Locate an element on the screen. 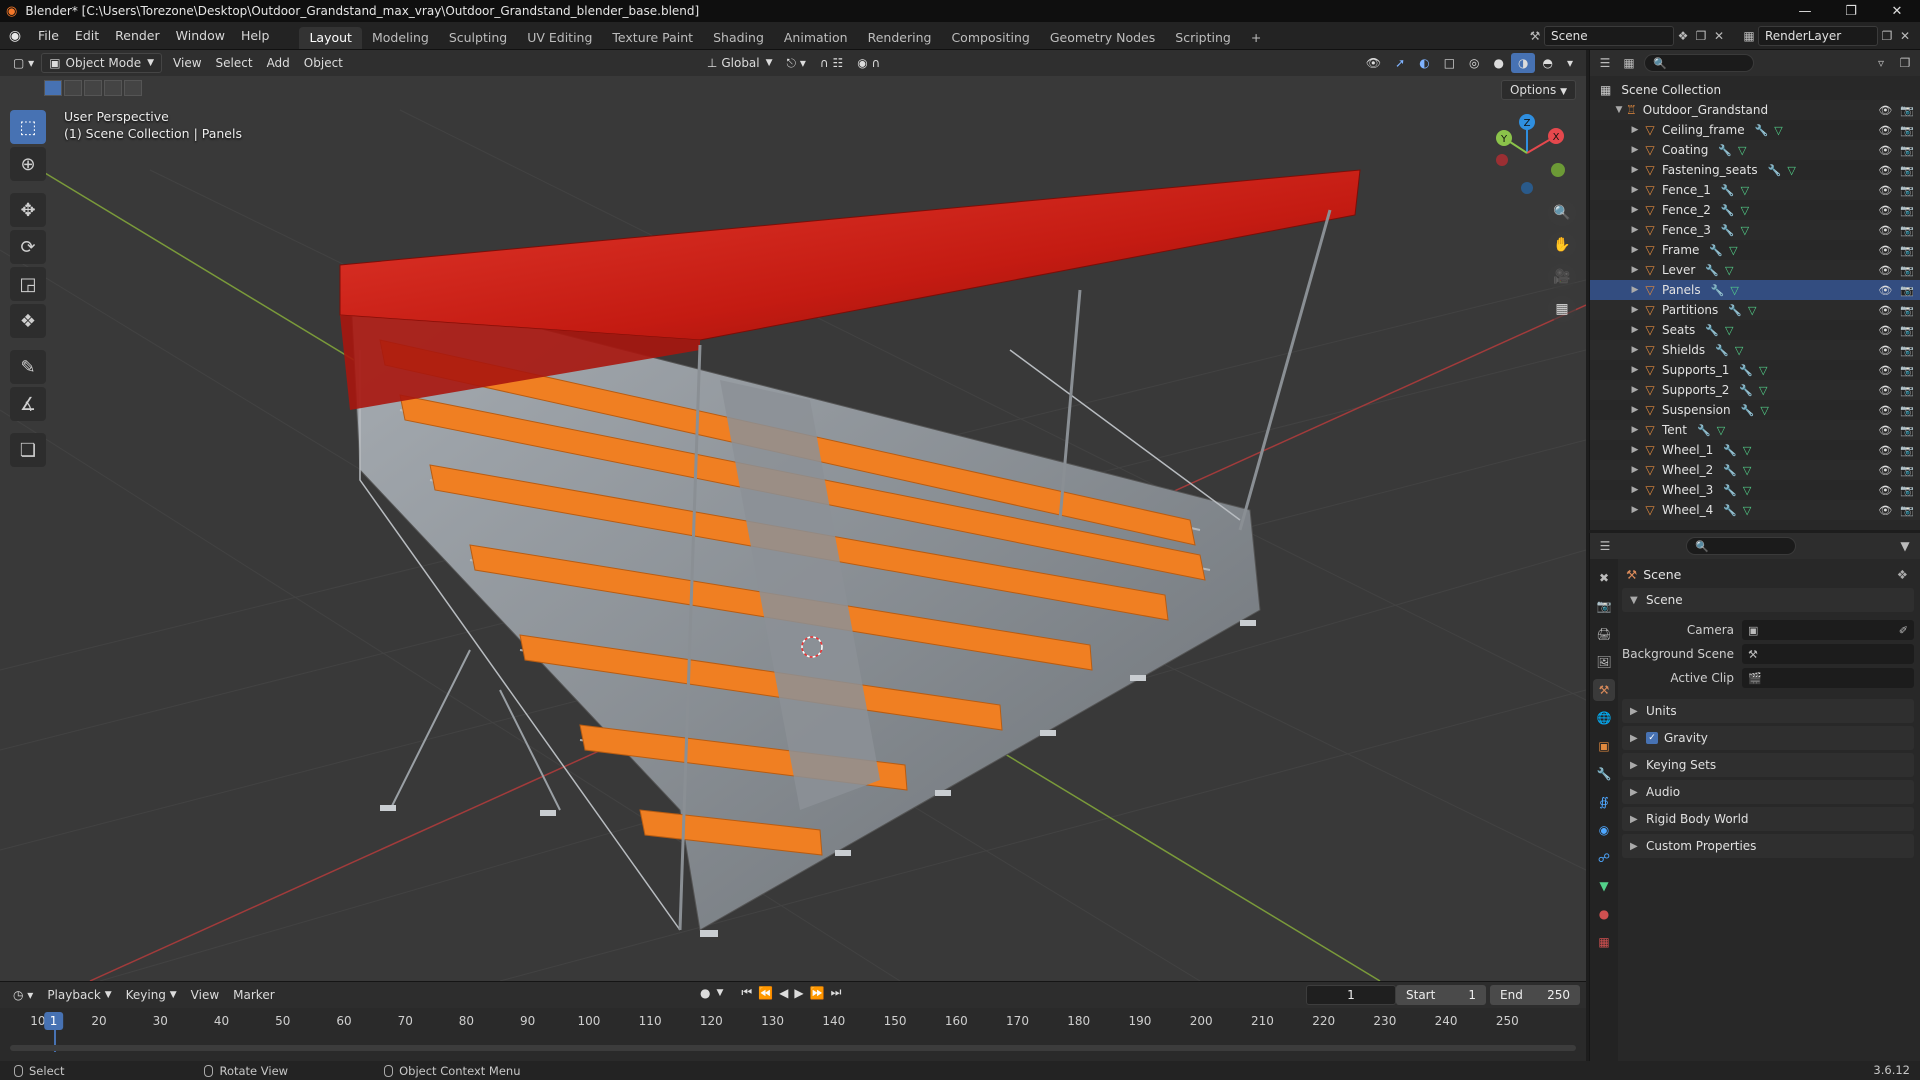 This screenshot has width=1920, height=1080. world-tab-icon: 🌐 is located at coordinates (1604, 718).